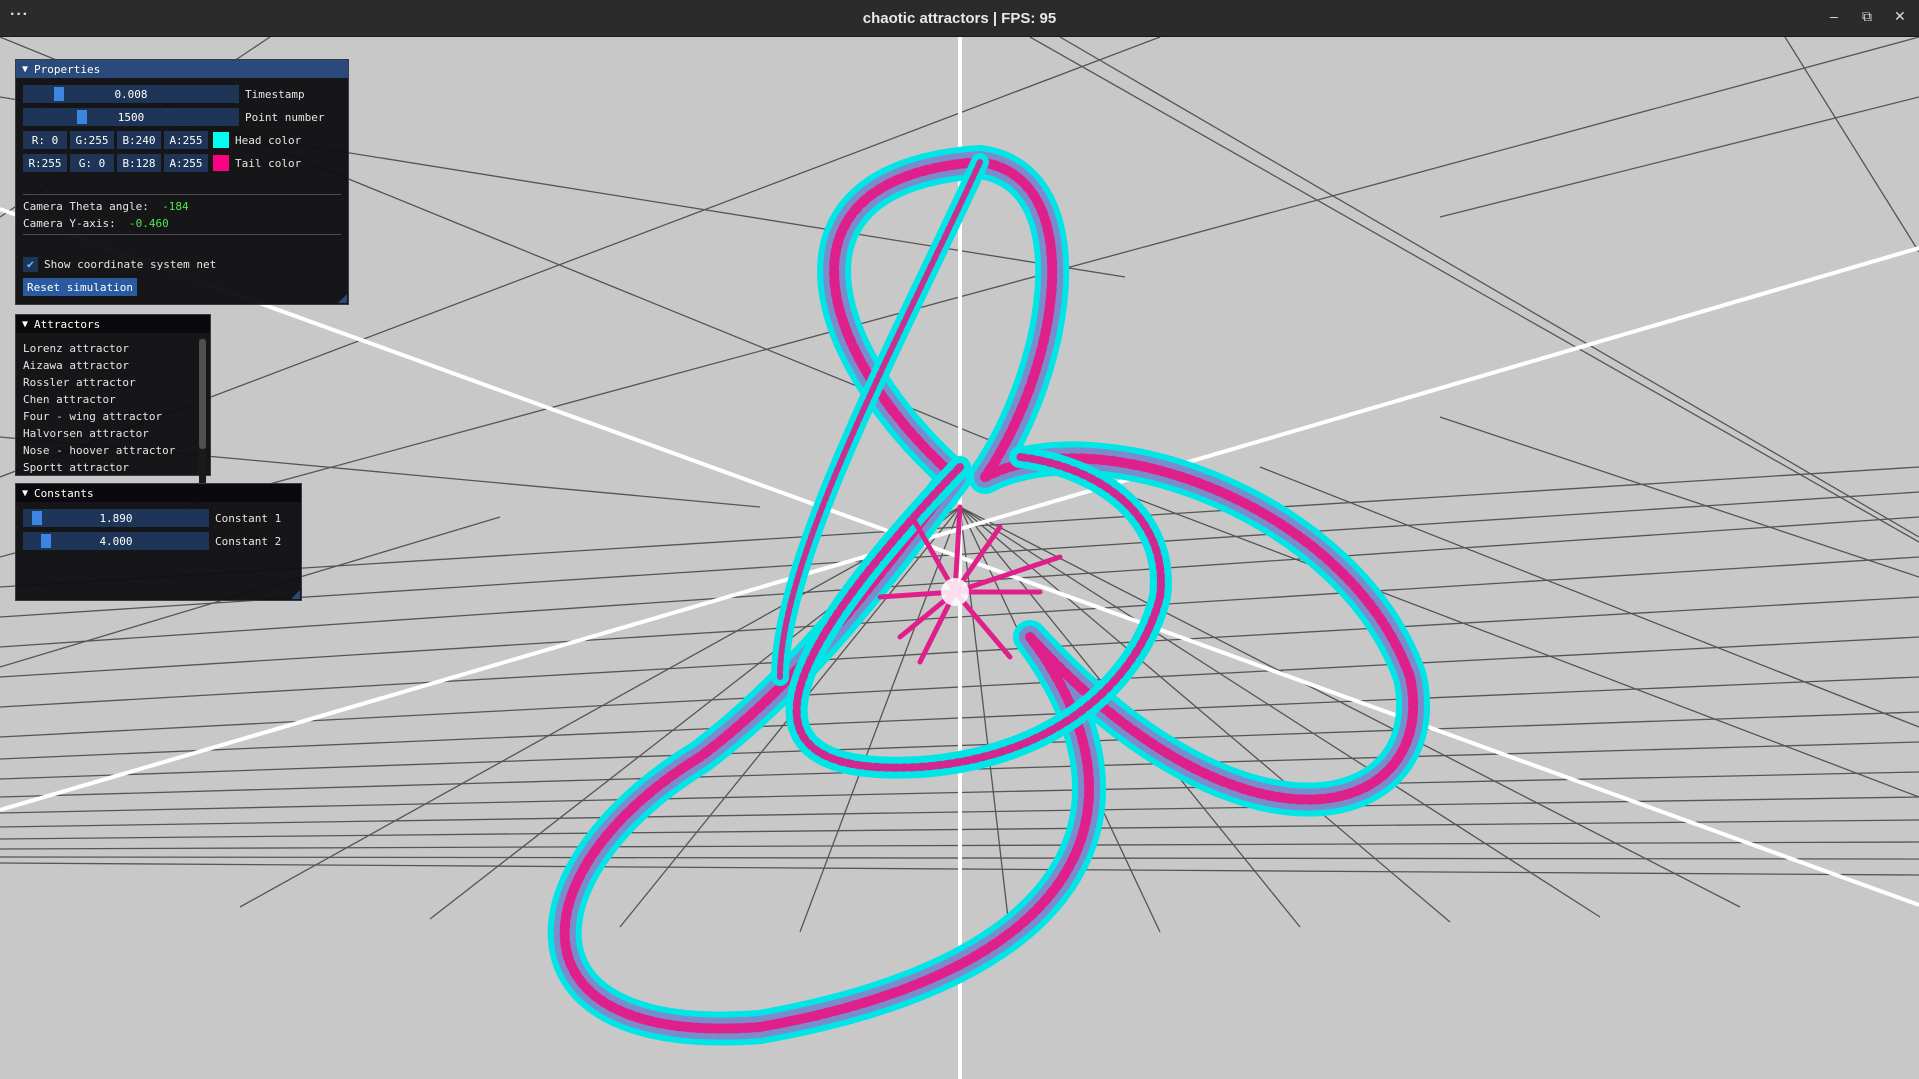 This screenshot has height=1079, width=1919. I want to click on properties-title: Properties, so click(67, 69).